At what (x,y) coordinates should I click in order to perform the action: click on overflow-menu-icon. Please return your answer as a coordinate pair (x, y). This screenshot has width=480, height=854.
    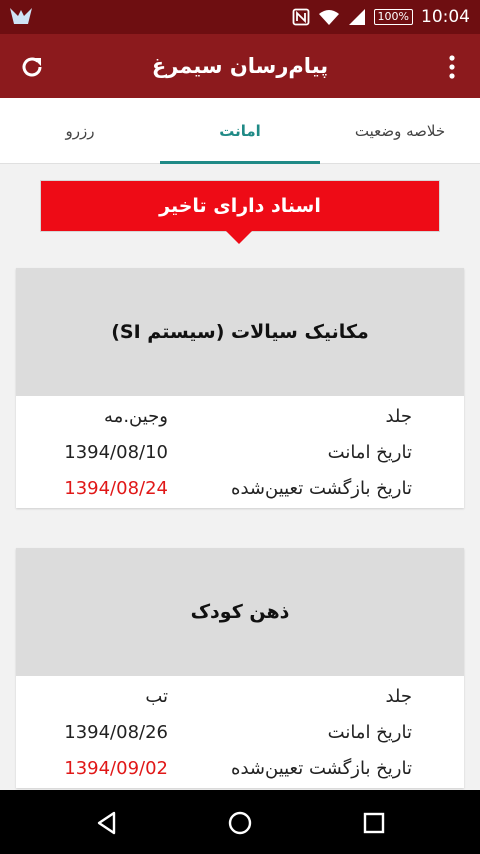
    Looking at the image, I should click on (452, 67).